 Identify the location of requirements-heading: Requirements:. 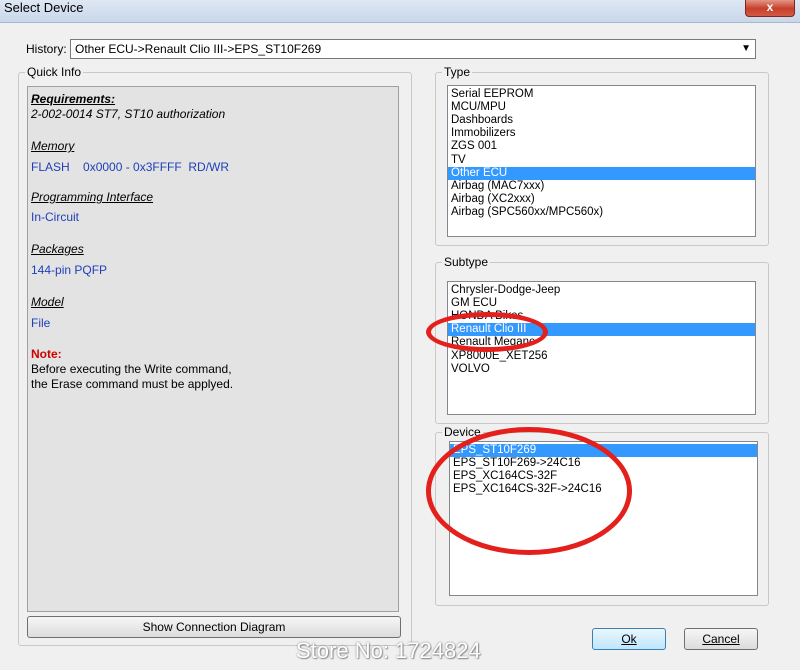
(73, 99).